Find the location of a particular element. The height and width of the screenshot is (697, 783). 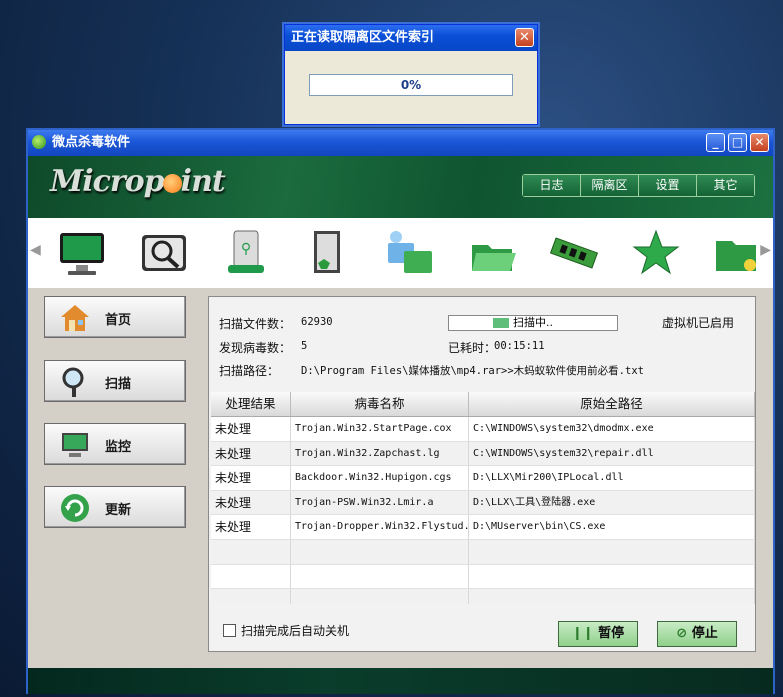

dialog-progress-bar: 0% is located at coordinates (411, 85).